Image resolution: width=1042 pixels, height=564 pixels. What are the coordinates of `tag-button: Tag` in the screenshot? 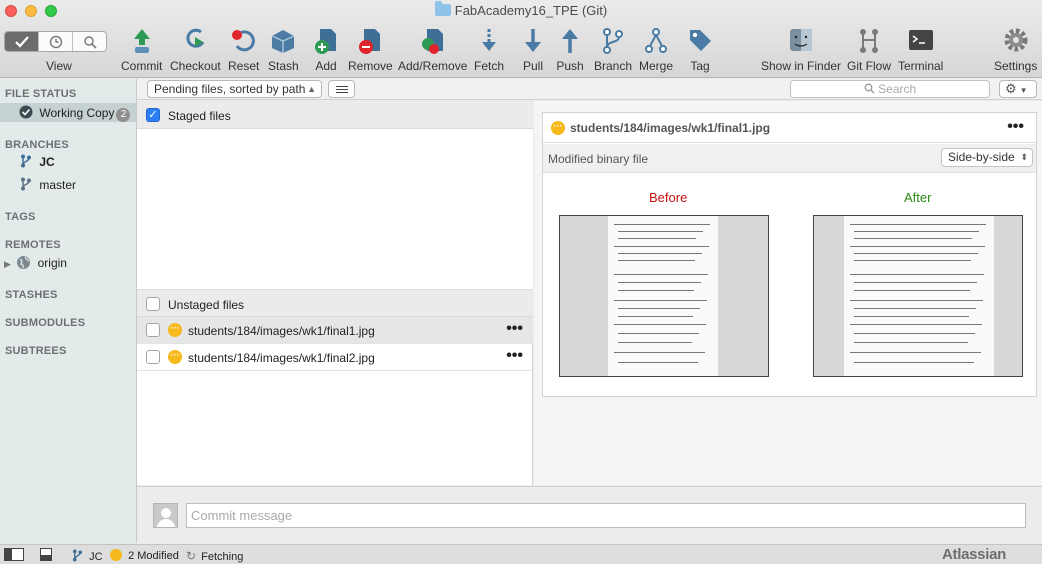 It's located at (700, 49).